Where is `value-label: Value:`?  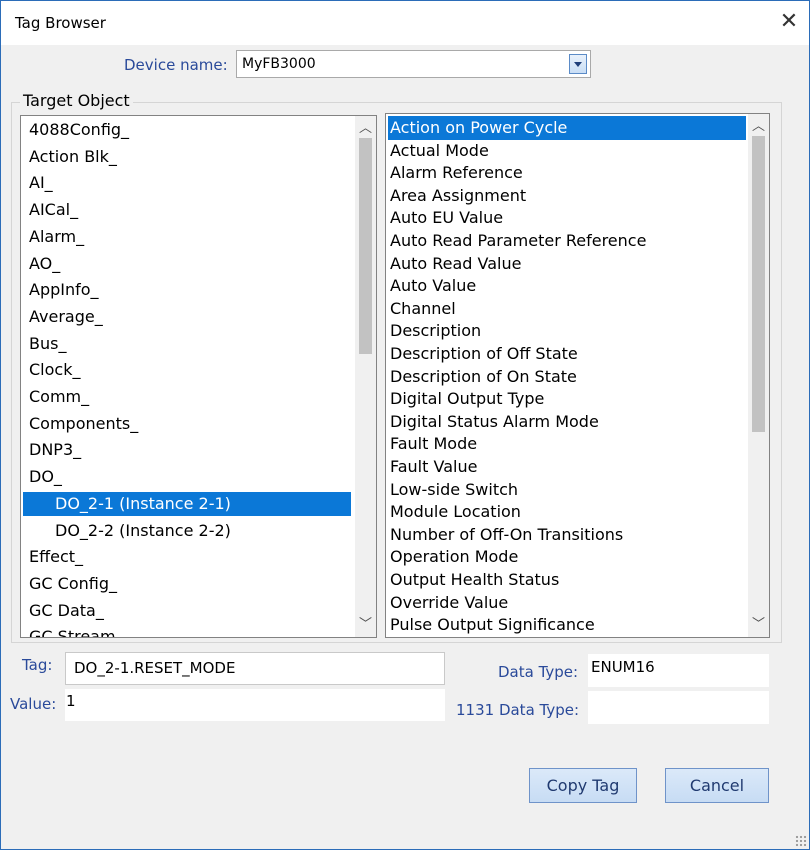
value-label: Value: is located at coordinates (33, 704).